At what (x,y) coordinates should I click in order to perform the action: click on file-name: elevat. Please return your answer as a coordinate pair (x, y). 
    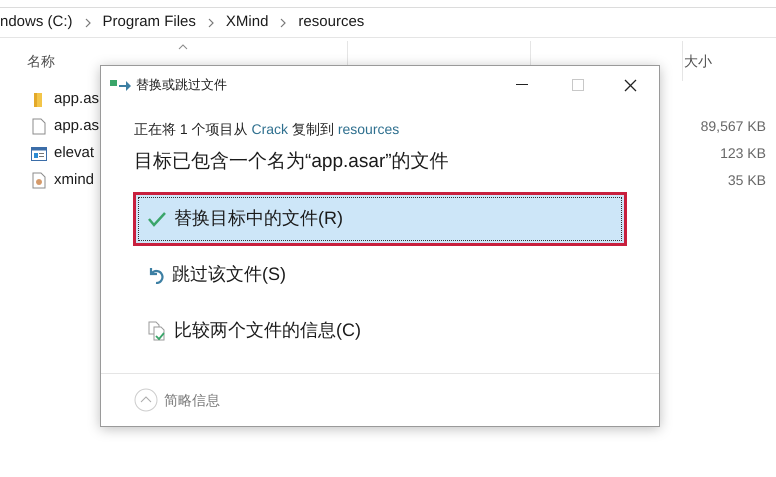
    Looking at the image, I should click on (74, 153).